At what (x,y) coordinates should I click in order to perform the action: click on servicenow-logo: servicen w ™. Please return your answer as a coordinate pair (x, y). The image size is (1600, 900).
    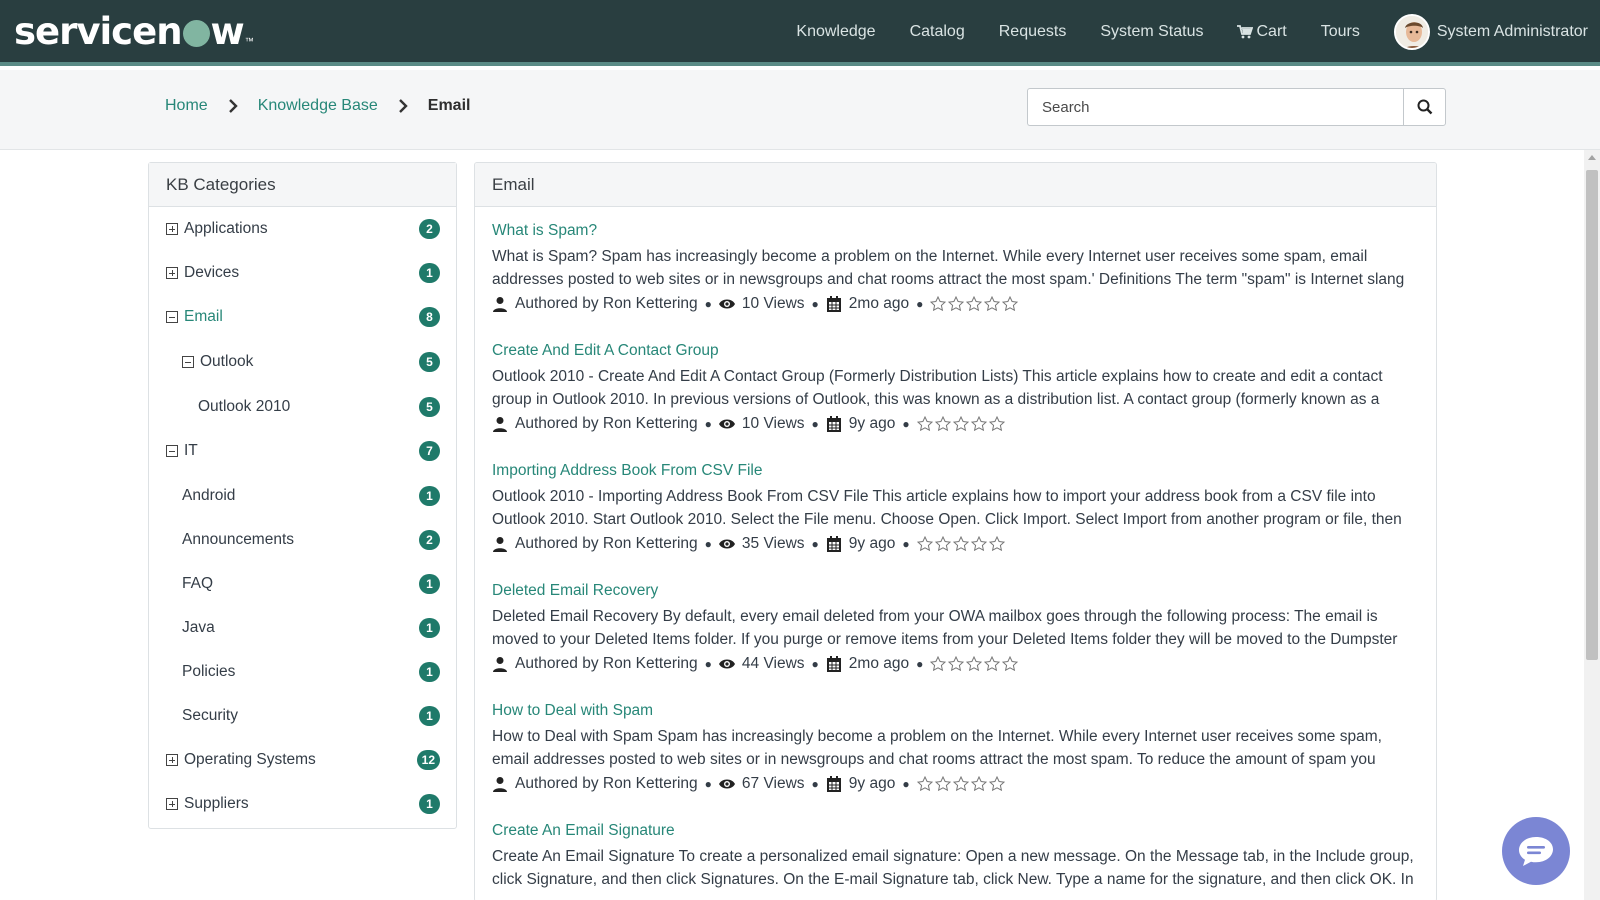
    Looking at the image, I should click on (134, 32).